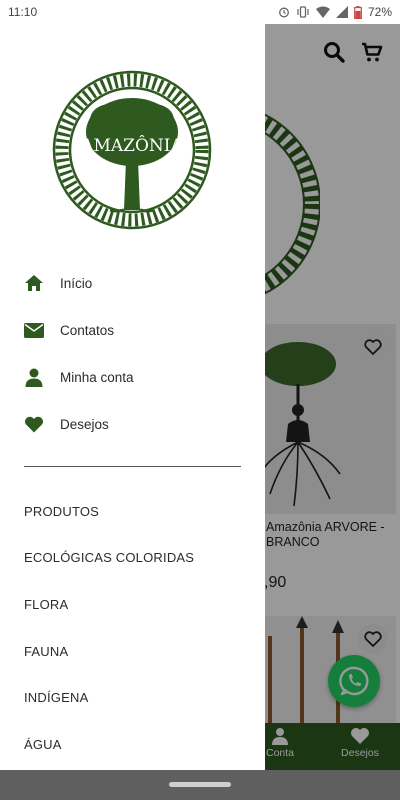  Describe the element at coordinates (284, 12) in the screenshot. I see `alarm-icon` at that location.